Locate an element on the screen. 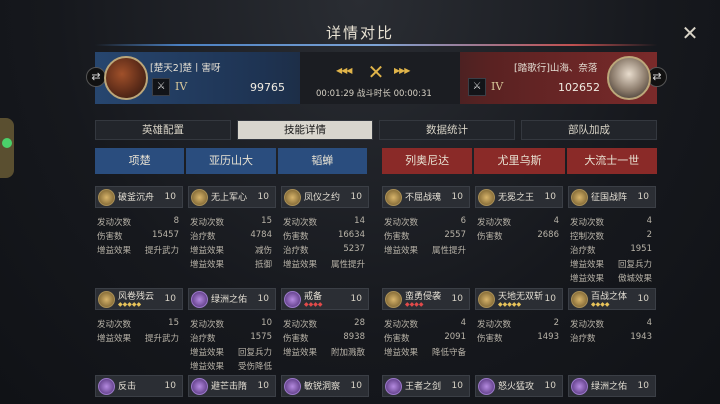  stat-value: 8 is located at coordinates (176, 221).